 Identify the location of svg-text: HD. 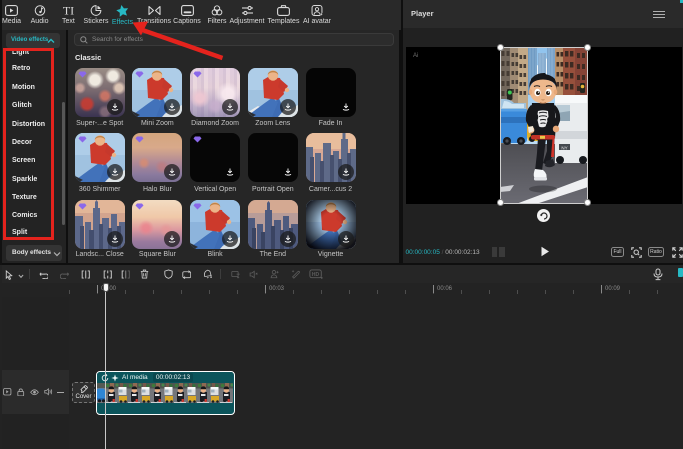
(315, 275).